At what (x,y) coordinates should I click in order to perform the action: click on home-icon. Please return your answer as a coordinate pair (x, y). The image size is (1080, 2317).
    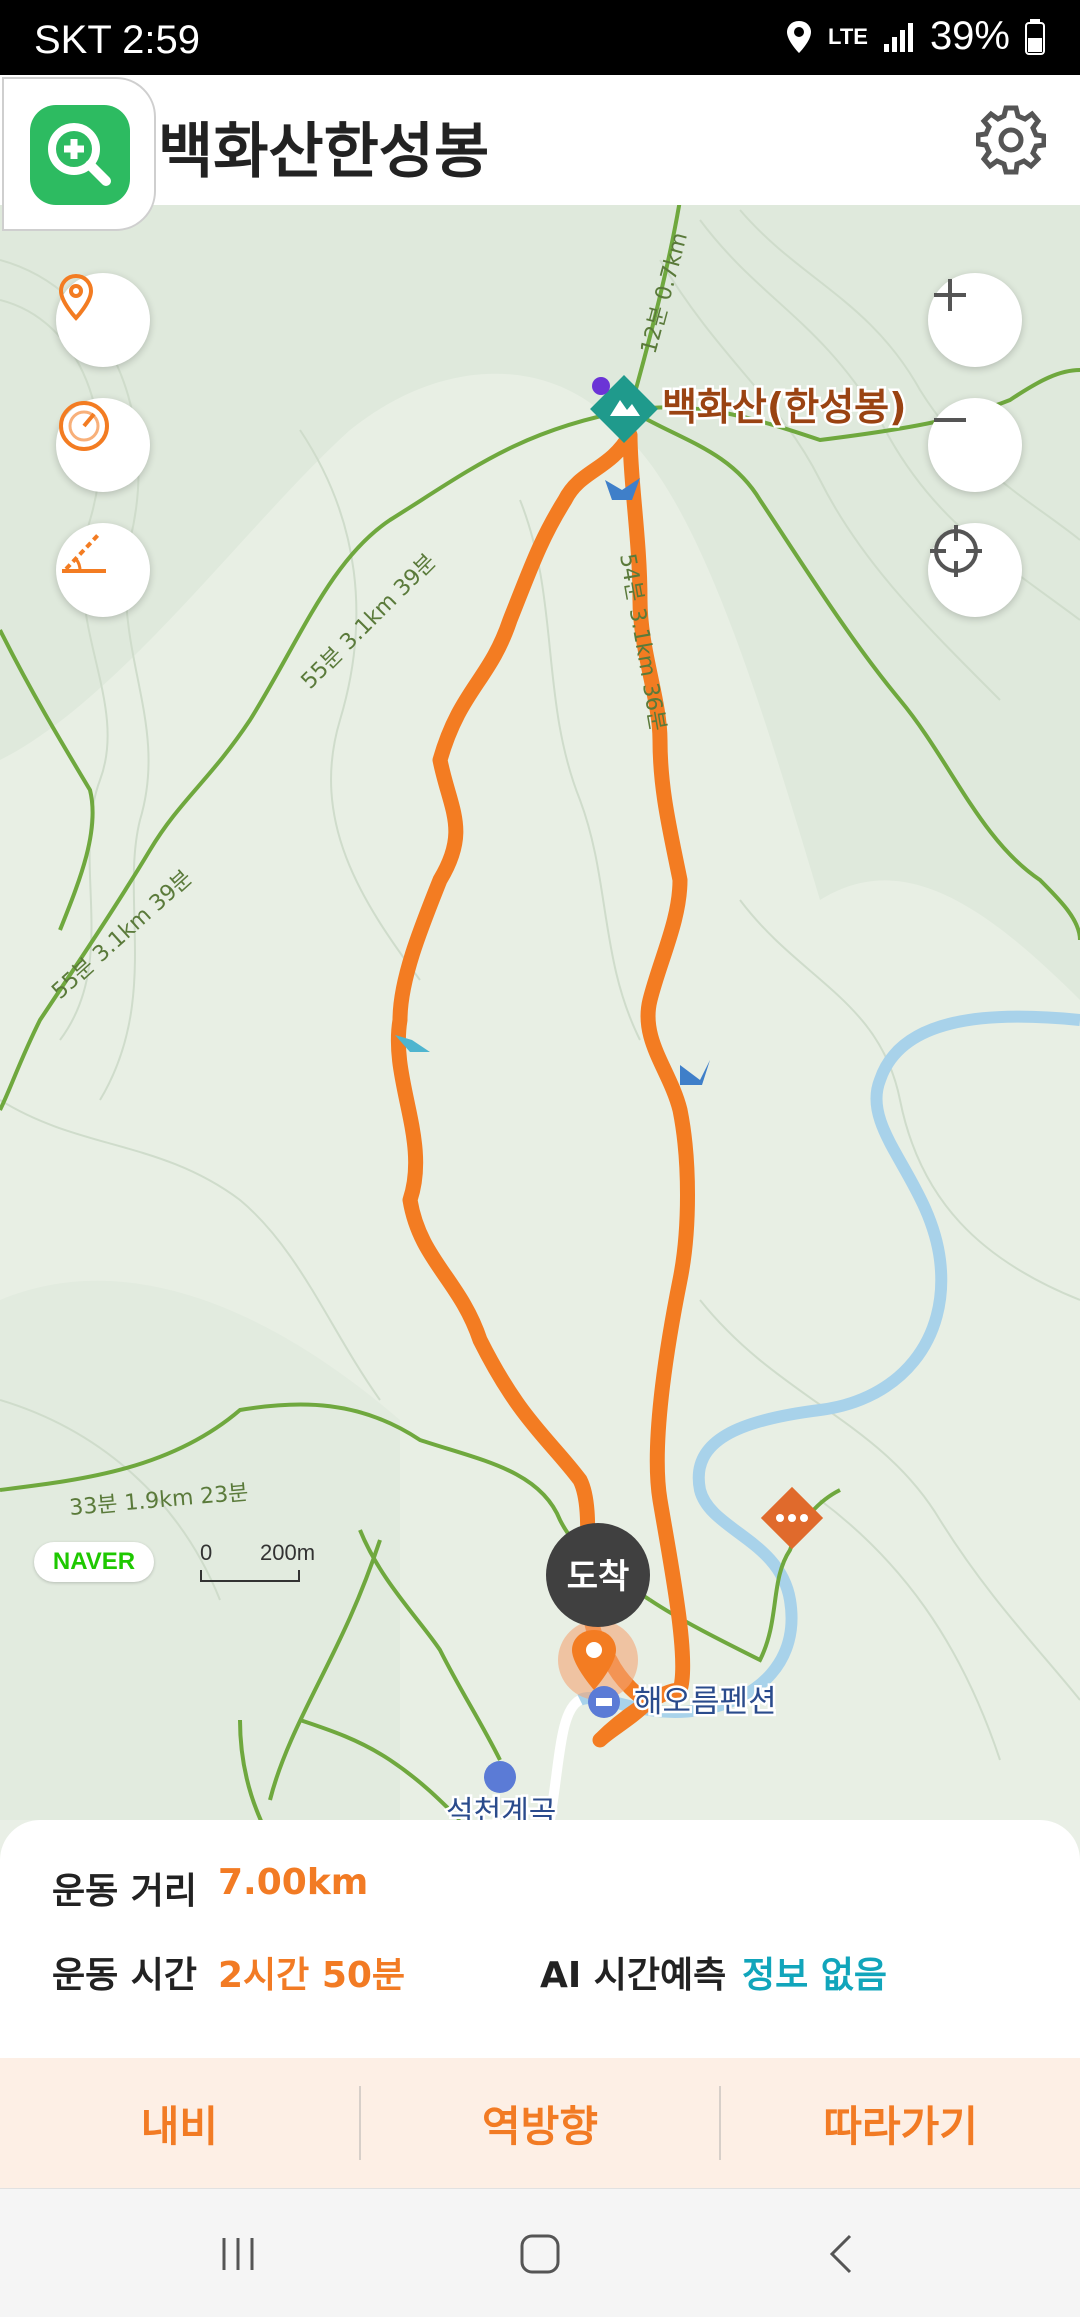
    Looking at the image, I should click on (540, 2254).